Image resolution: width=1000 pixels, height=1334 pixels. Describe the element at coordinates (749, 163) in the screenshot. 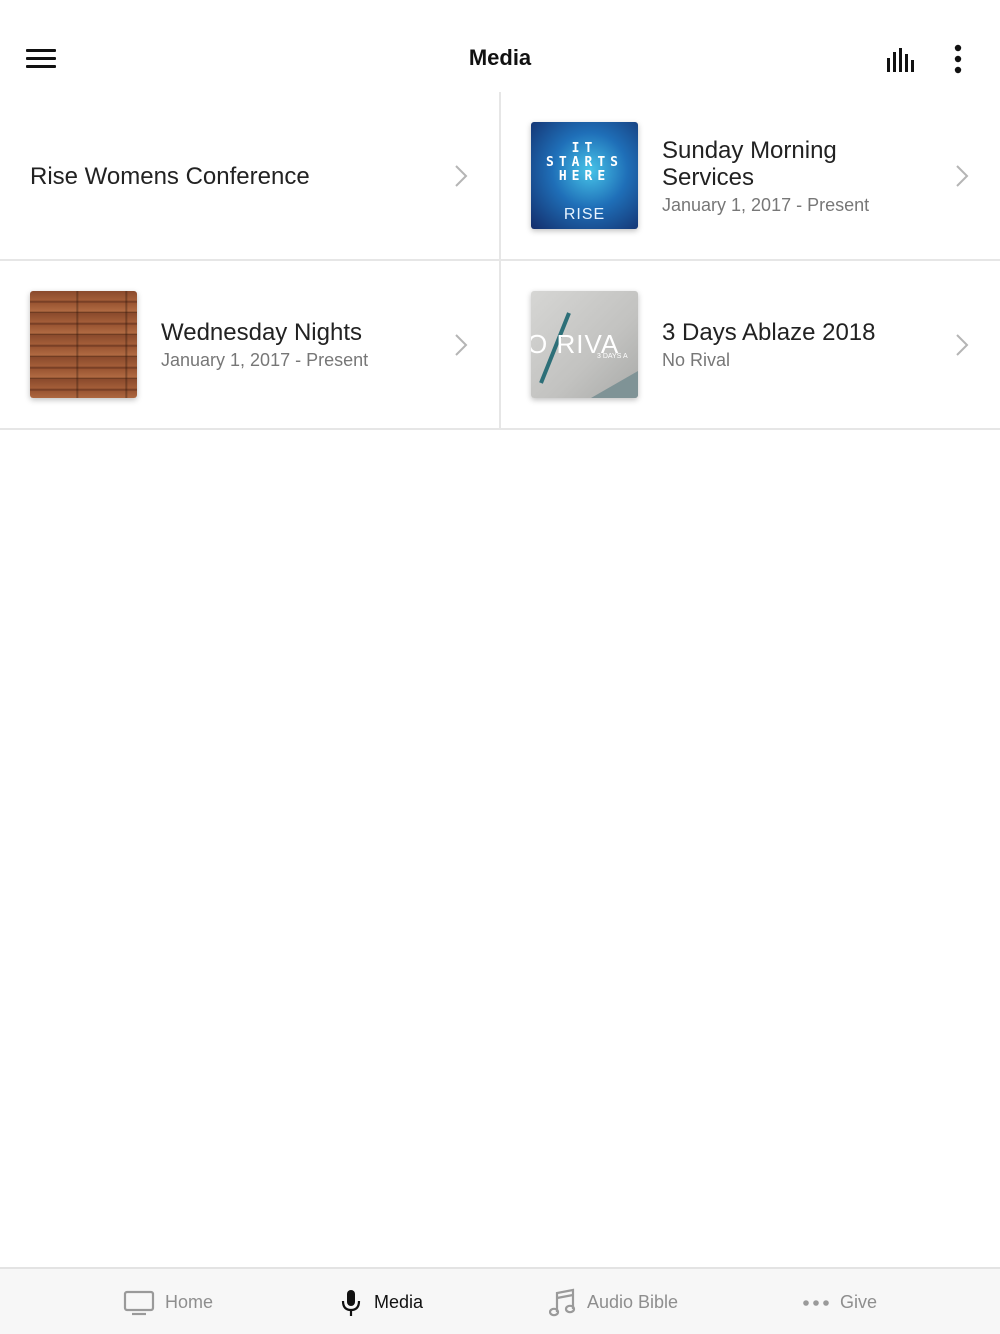

I see `media-item-title: Sunday Morning Services` at that location.